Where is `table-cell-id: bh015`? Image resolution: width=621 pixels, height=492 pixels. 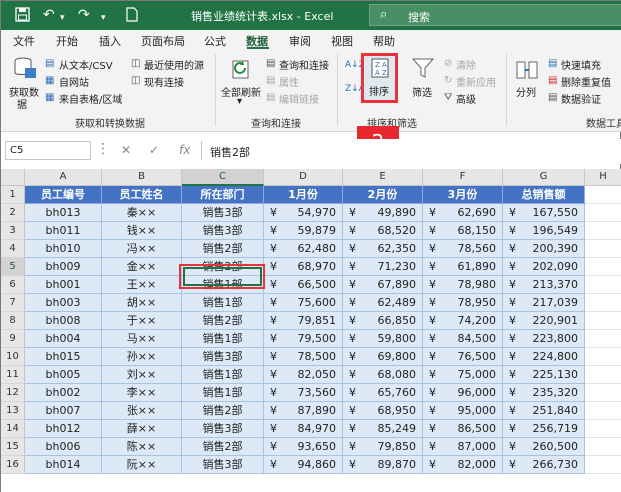 table-cell-id: bh015 is located at coordinates (63, 357).